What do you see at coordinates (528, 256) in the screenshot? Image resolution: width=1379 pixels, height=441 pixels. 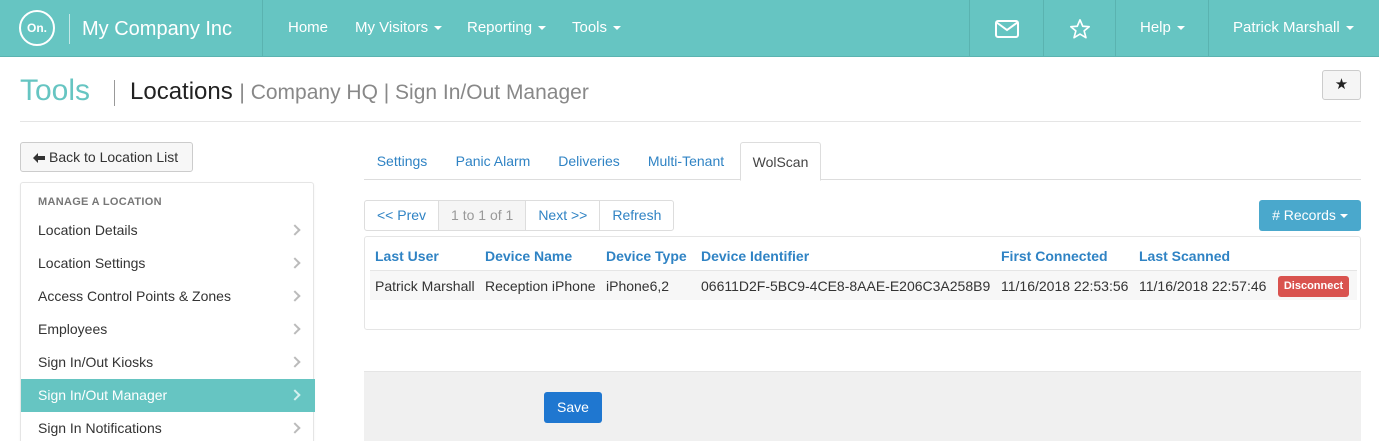 I see `column-header: Device Name` at bounding box center [528, 256].